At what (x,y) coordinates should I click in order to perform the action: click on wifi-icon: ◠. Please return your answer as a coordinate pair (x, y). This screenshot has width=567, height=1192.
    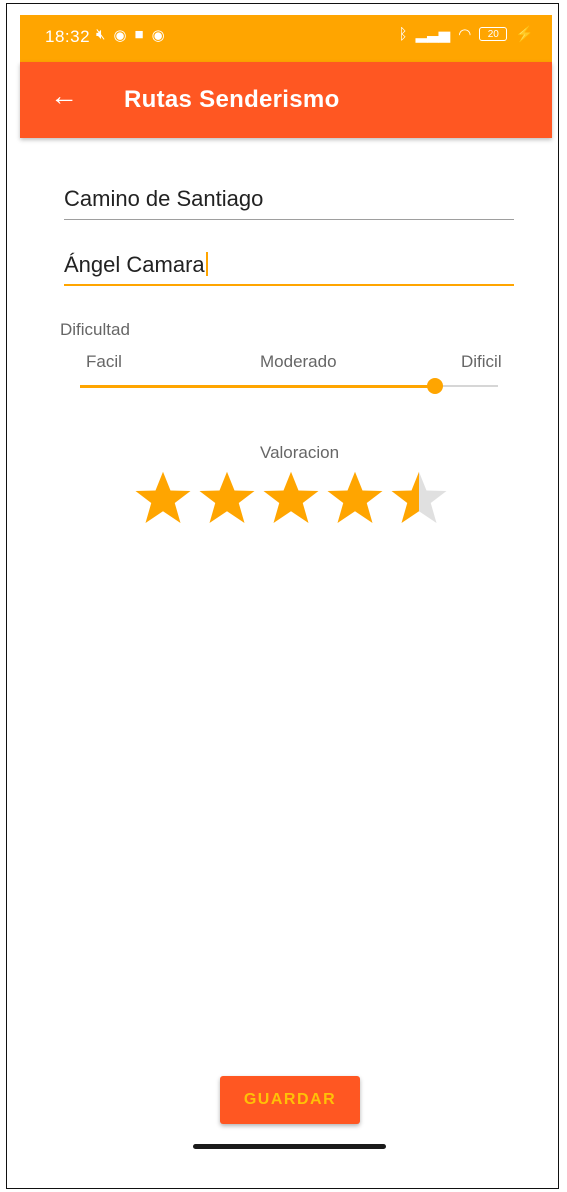
    Looking at the image, I should click on (465, 34).